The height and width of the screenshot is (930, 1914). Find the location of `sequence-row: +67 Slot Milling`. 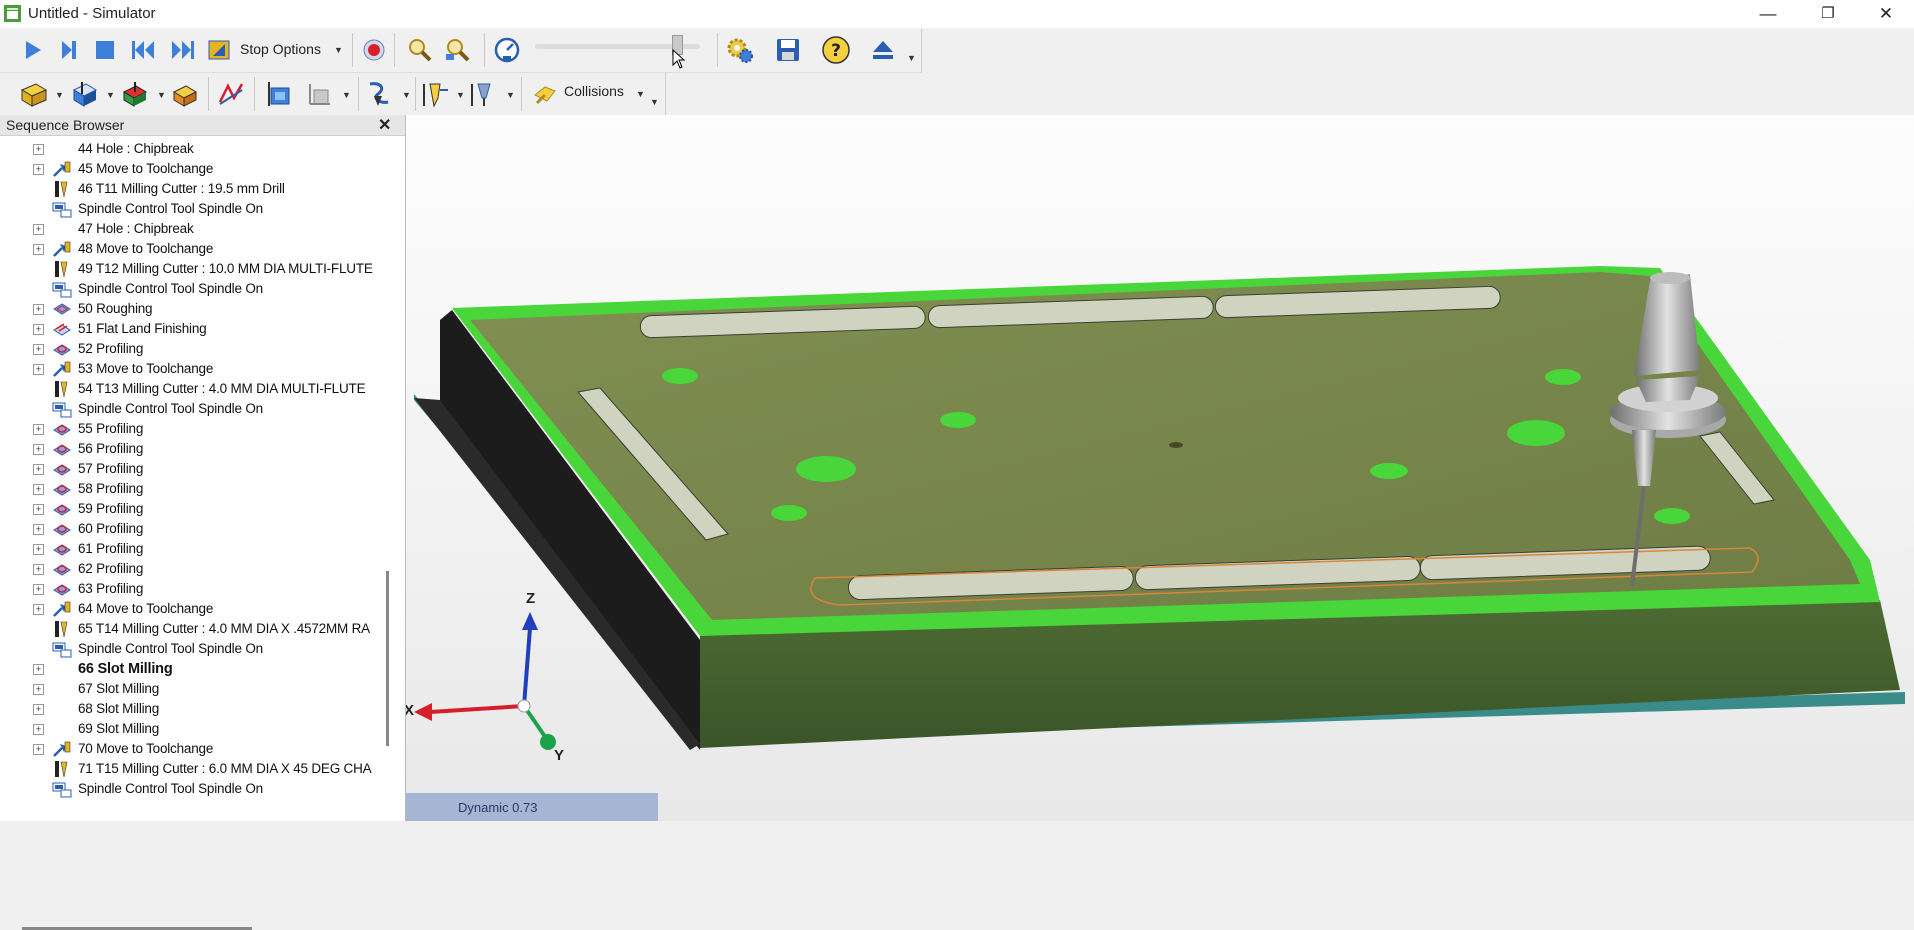

sequence-row: +67 Slot Milling is located at coordinates (190, 689).